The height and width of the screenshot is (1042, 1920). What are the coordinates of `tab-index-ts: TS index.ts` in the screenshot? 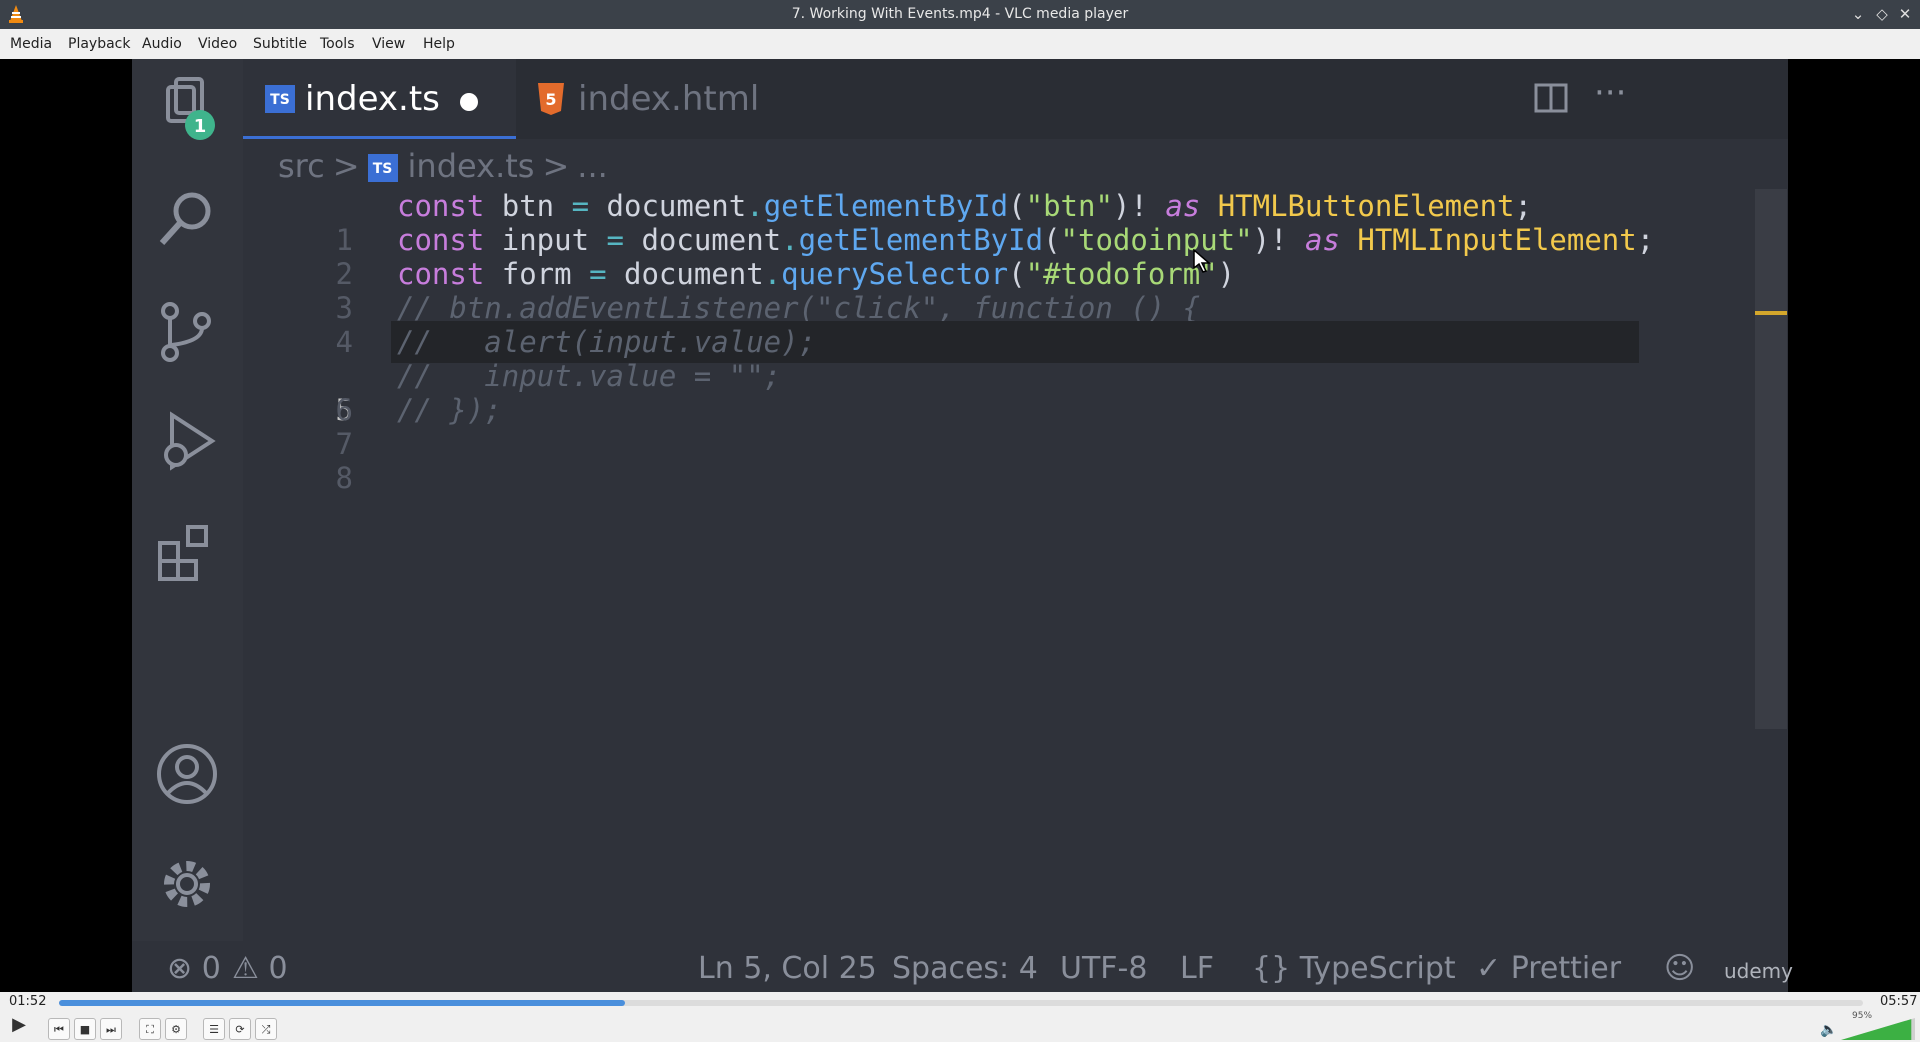 It's located at (379, 99).